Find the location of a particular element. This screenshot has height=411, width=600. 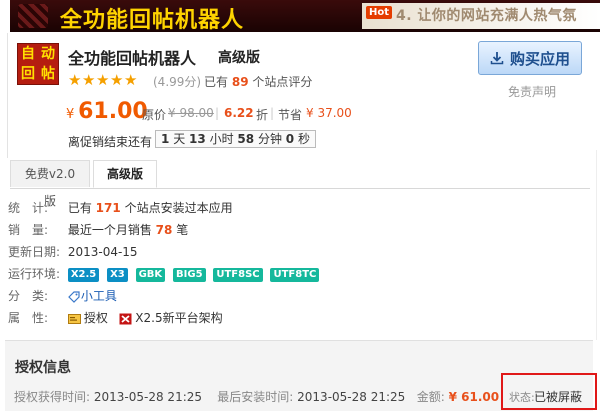

category-link: 小工具 is located at coordinates (99, 296).